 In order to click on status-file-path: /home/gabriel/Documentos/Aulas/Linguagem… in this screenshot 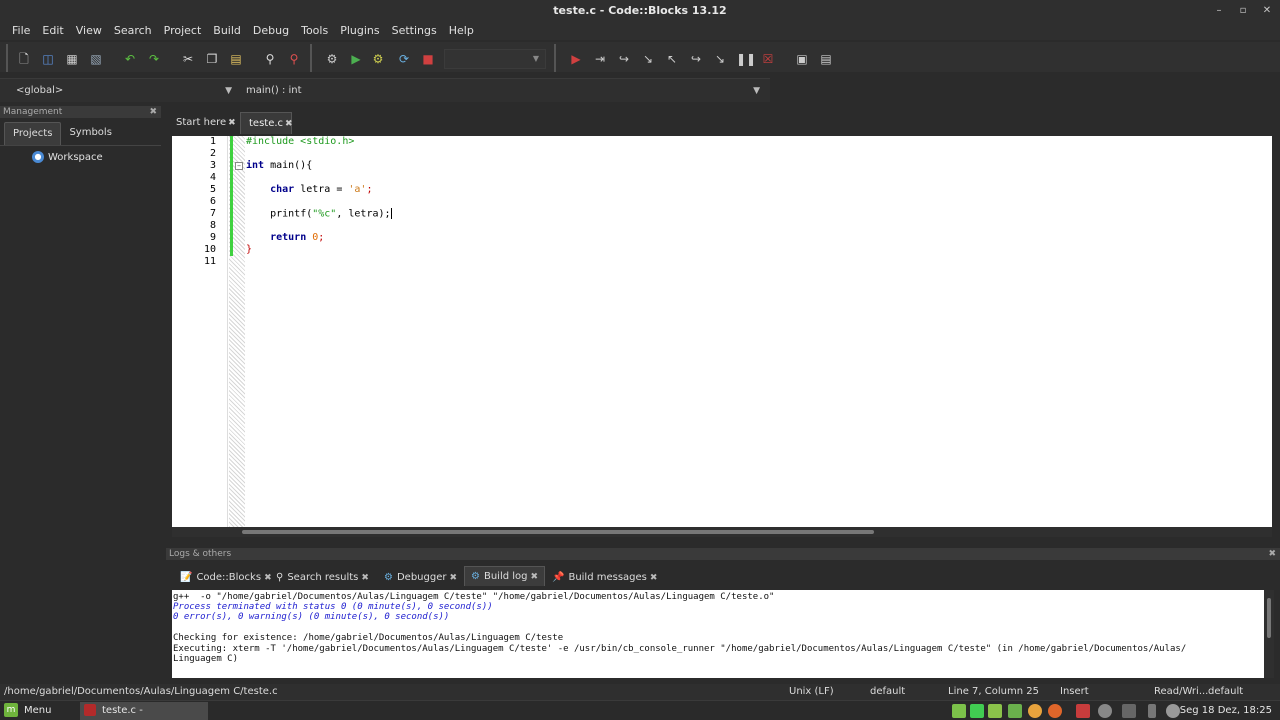, I will do `click(141, 691)`.